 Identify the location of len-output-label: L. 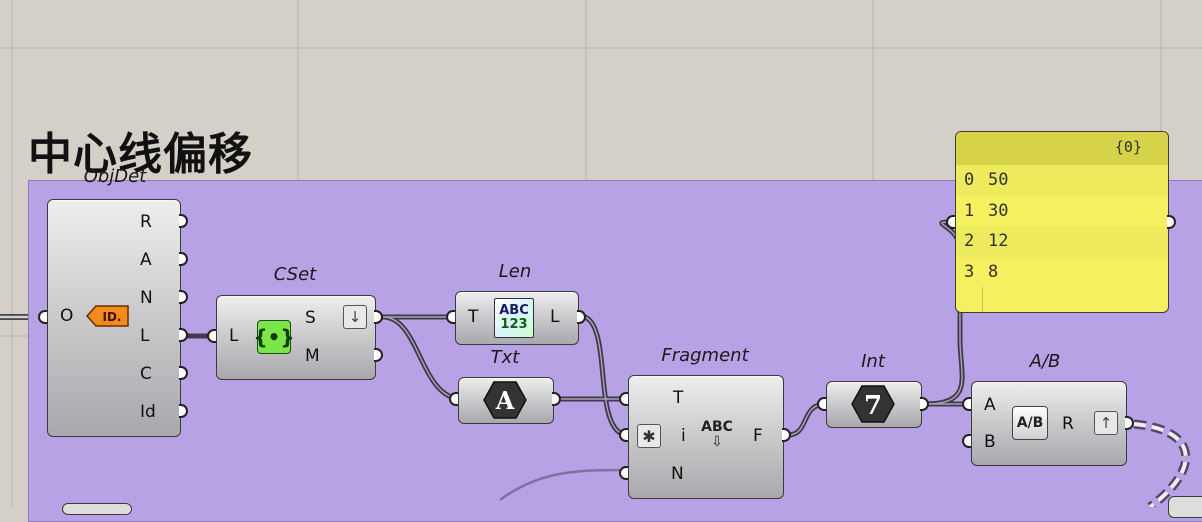
(555, 317).